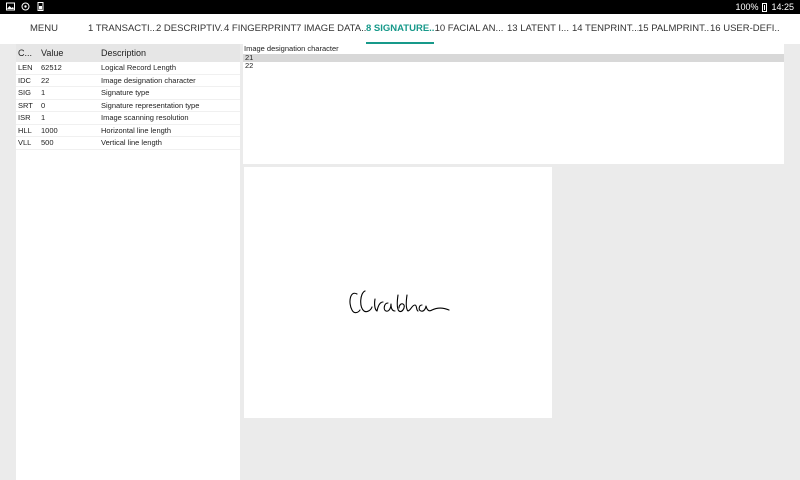 The height and width of the screenshot is (480, 800). I want to click on option-item: 21, so click(513, 58).